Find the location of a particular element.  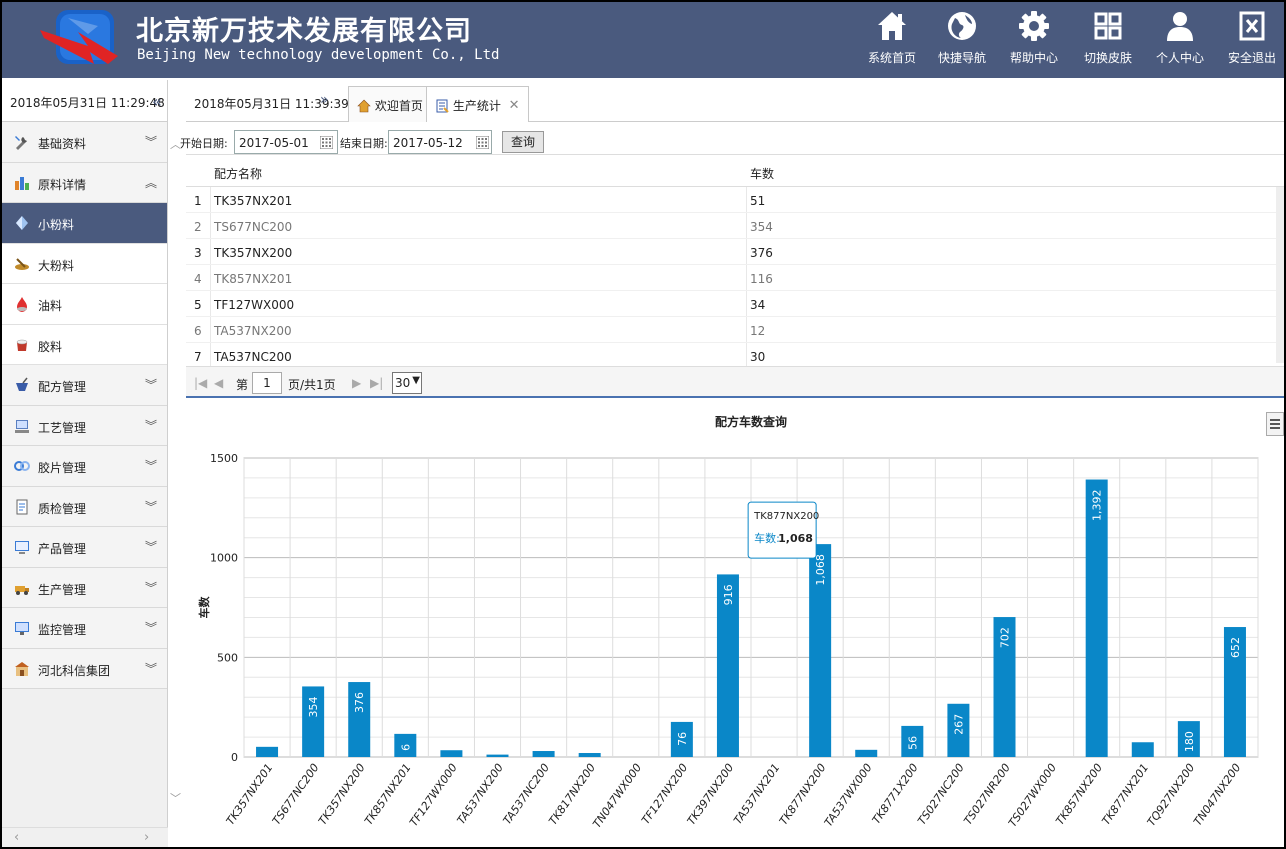

tab-production-stats: 生产统计 ✕ is located at coordinates (477, 104).